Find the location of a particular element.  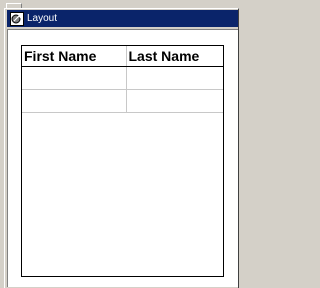

column-header-last-name: Last Name is located at coordinates (174, 56).